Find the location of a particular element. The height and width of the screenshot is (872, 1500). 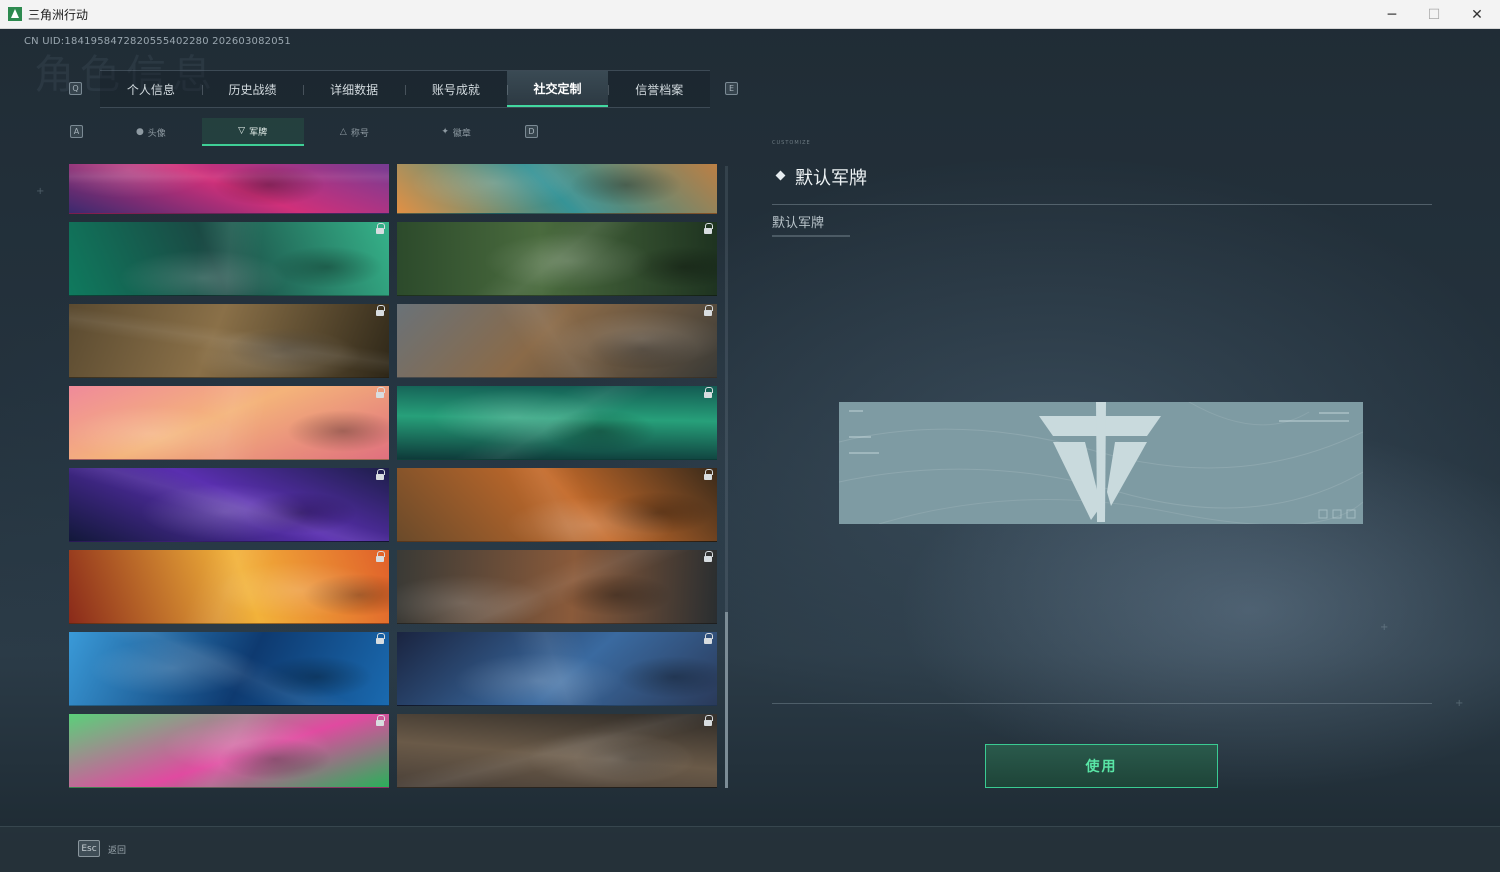

maximize-button: ☐ is located at coordinates (1434, 14).